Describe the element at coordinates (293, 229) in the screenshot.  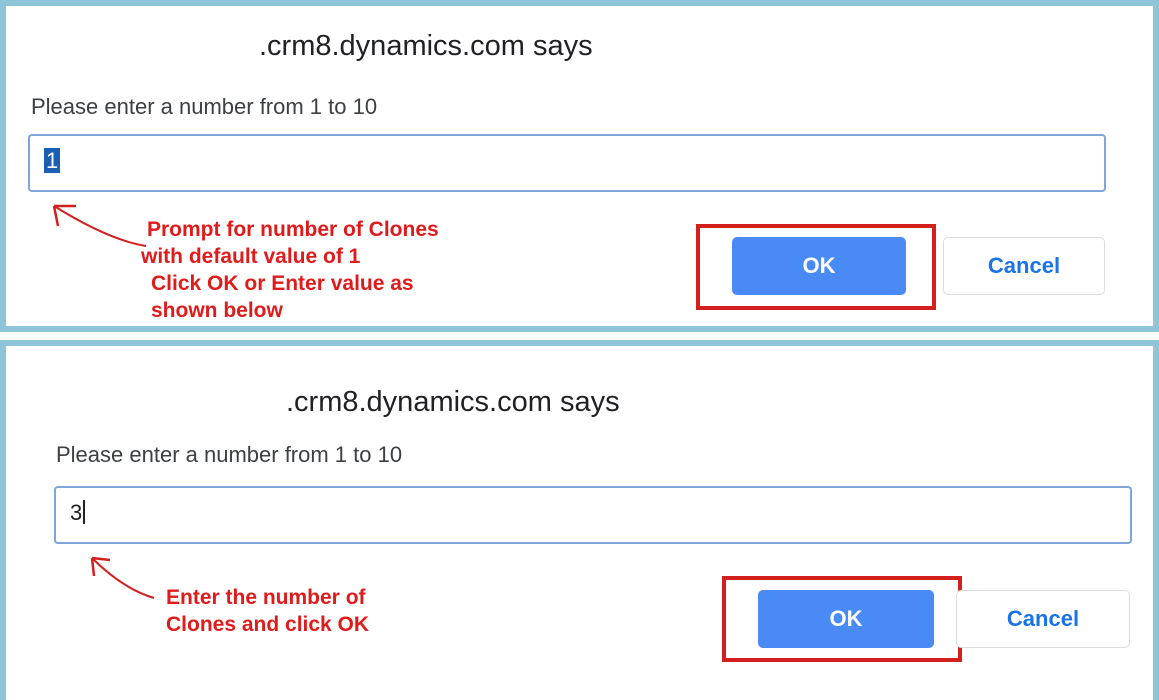
I see `annotation-line: Prompt for number of Clones` at that location.